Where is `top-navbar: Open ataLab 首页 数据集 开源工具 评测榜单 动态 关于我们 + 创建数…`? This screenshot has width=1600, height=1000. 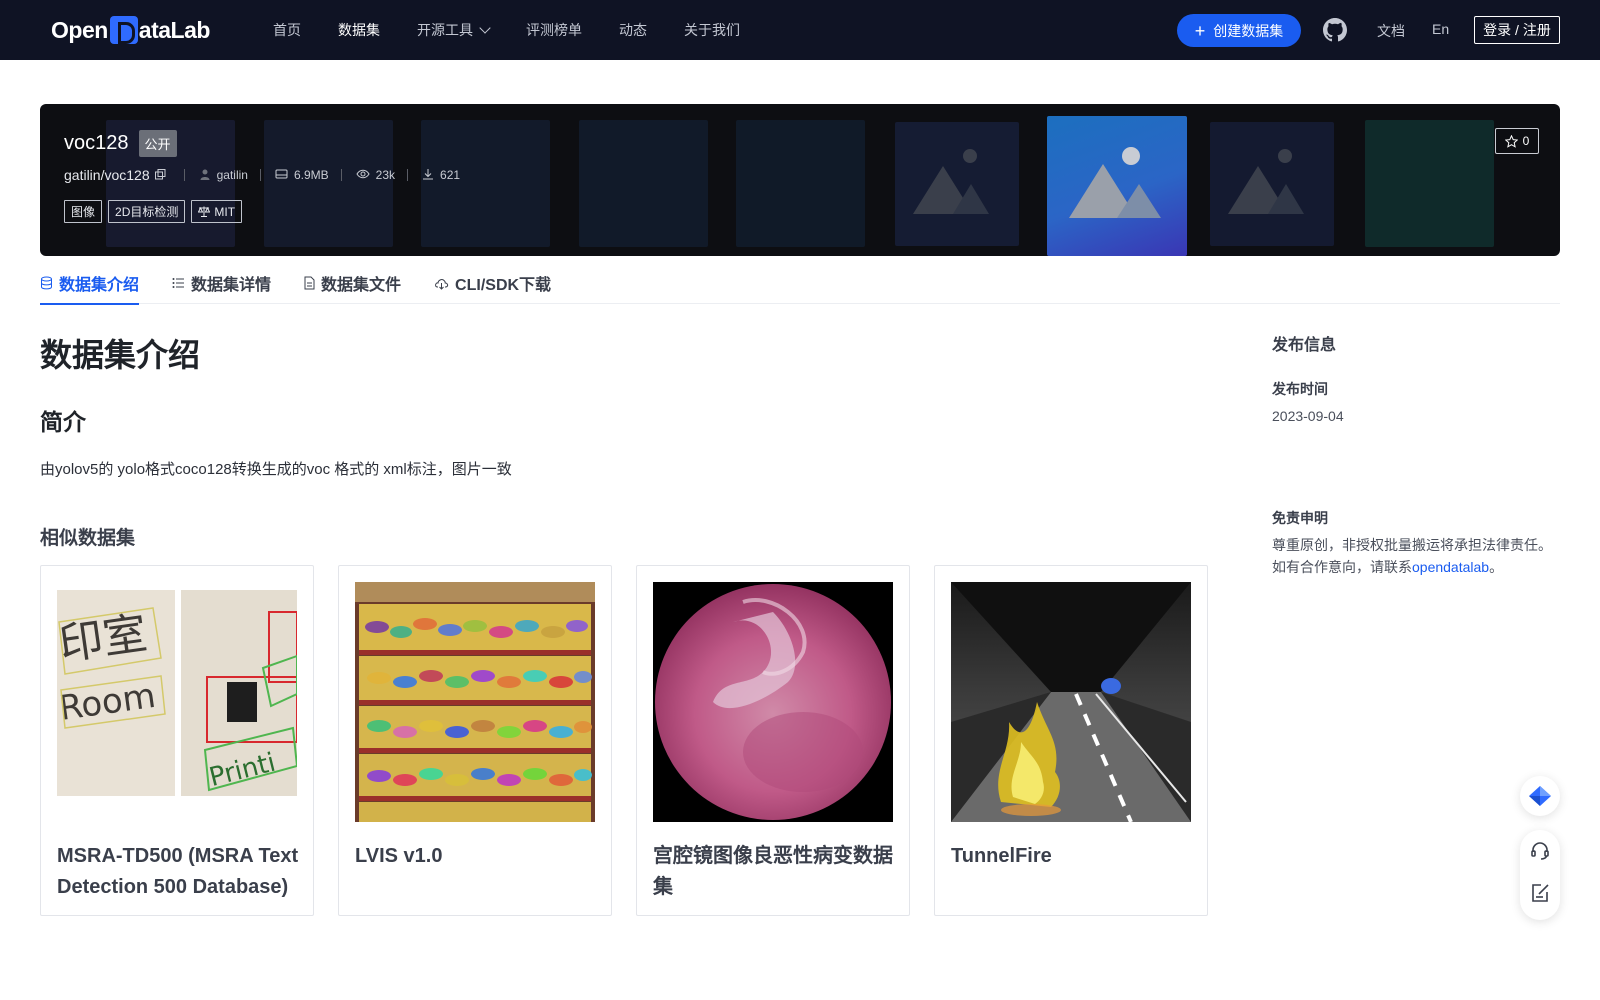
top-navbar: Open ataLab 首页 数据集 开源工具 评测榜单 动态 关于我们 + 创建数… is located at coordinates (800, 30).